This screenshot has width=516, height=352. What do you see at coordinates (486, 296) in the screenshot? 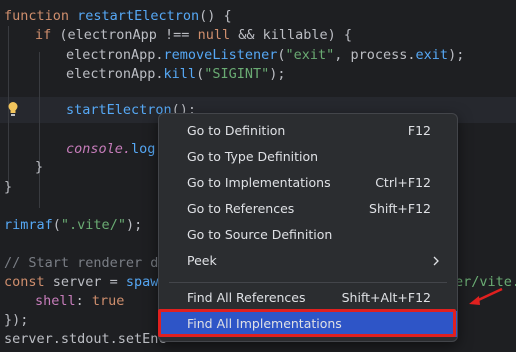
I see `red-arrow-annotation` at bounding box center [486, 296].